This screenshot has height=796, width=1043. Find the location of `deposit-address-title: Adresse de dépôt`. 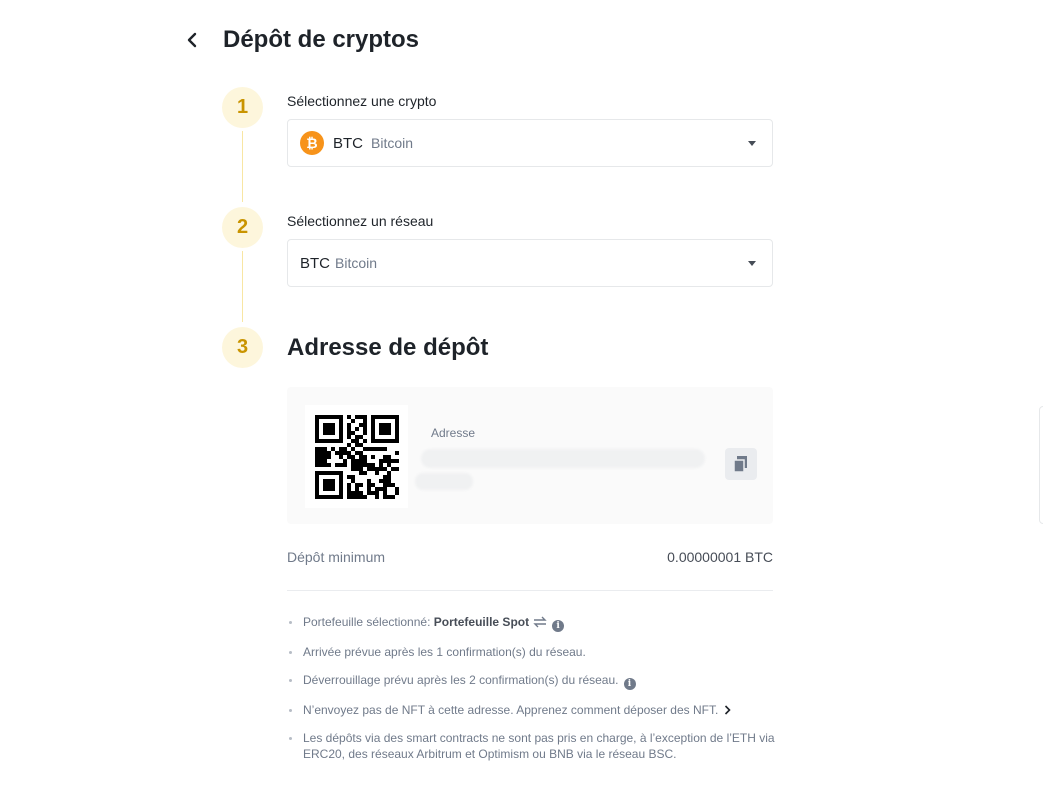

deposit-address-title: Adresse de dépôt is located at coordinates (388, 347).